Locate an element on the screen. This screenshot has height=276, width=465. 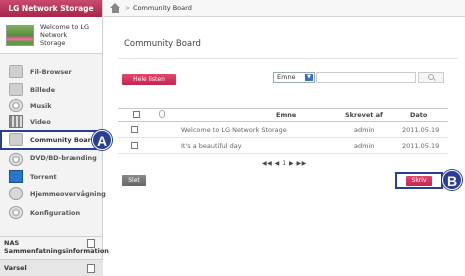
search-field-select: Emne ▼ is located at coordinates (294, 77).